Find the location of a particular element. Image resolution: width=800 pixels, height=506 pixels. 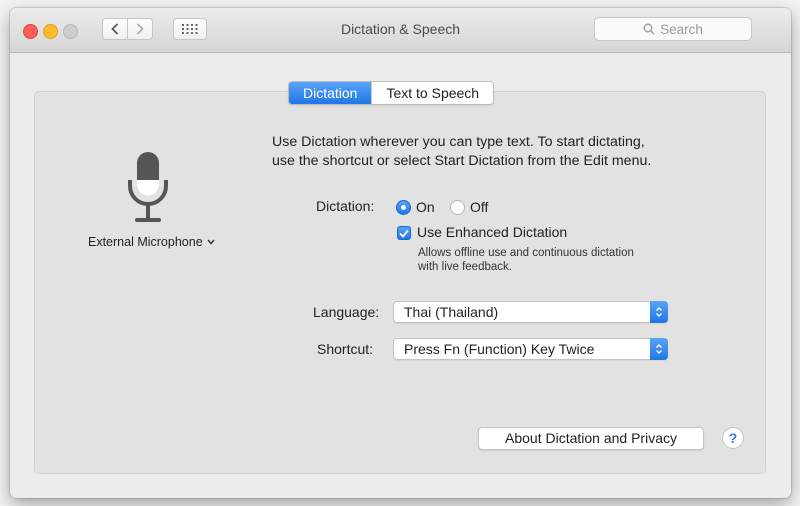

tab-bar: Dictation Text to Speech is located at coordinates (391, 93).